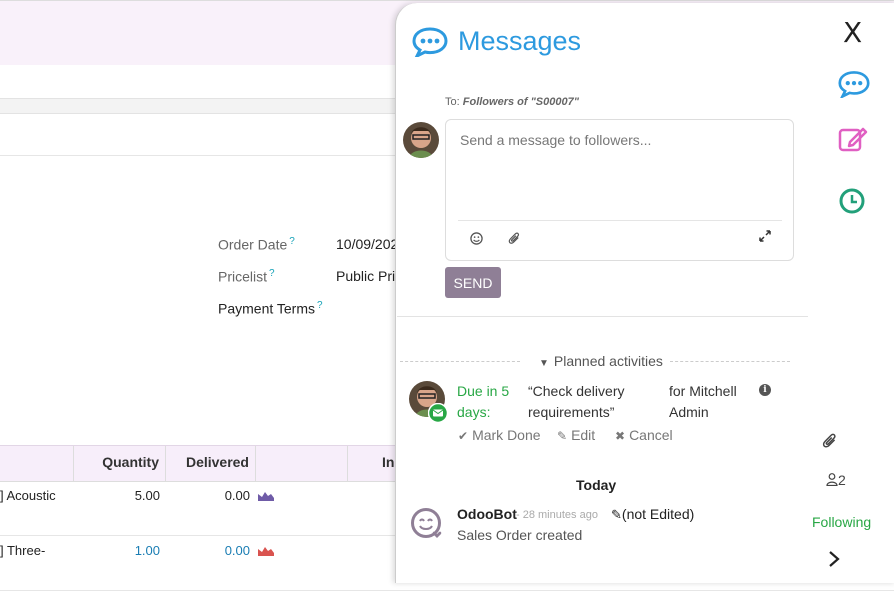 The image size is (894, 591). Describe the element at coordinates (476, 238) in the screenshot. I see `emoji-icon` at that location.